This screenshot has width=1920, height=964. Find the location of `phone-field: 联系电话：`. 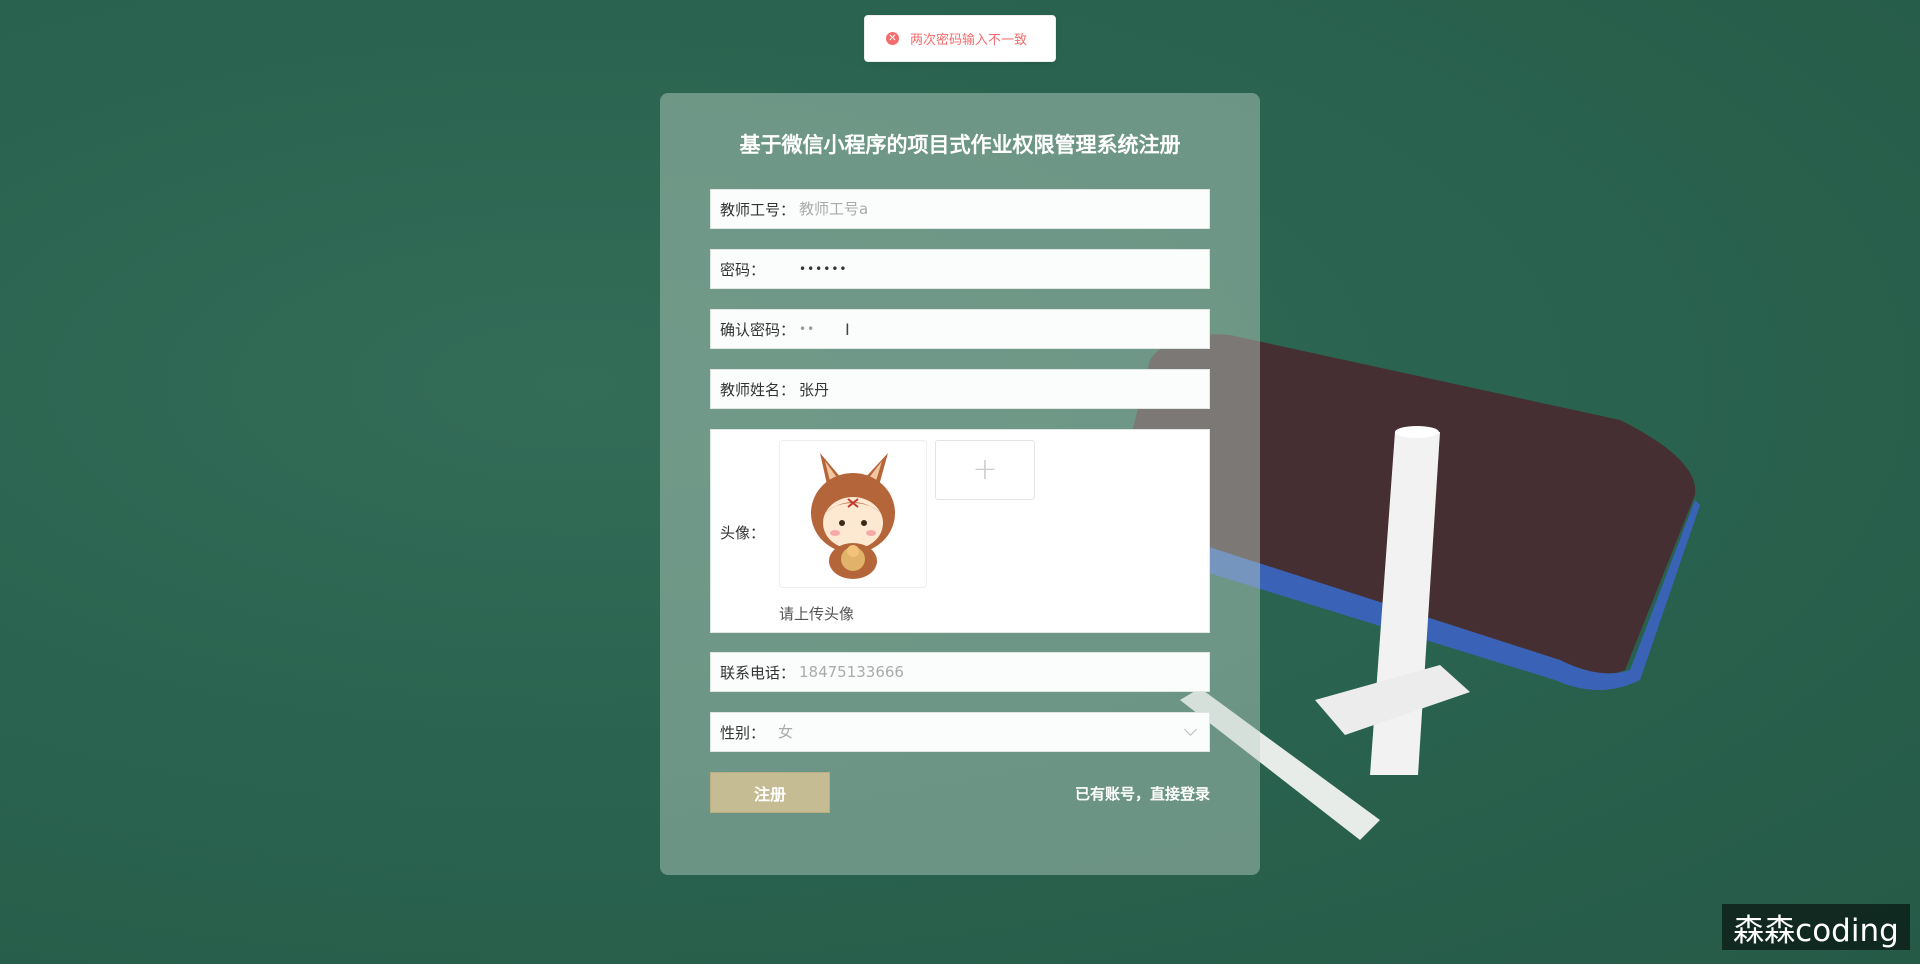

phone-field: 联系电话： is located at coordinates (960, 672).